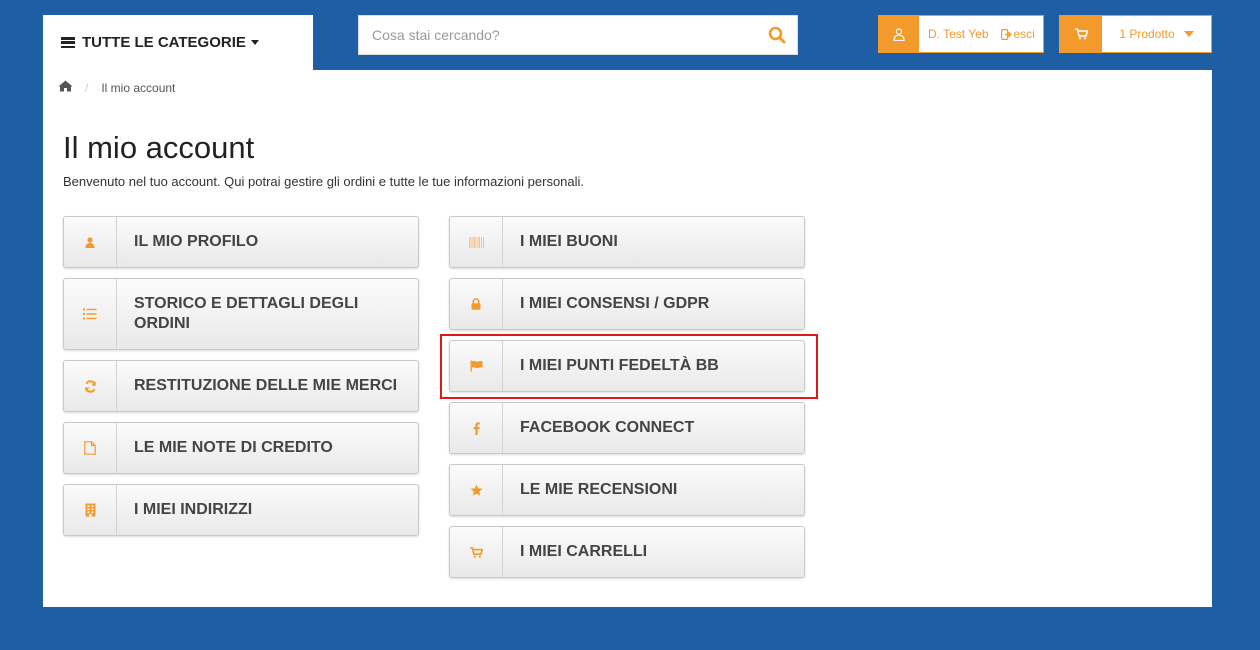  I want to click on user-name-link: D. Test Yeb, so click(954, 34).